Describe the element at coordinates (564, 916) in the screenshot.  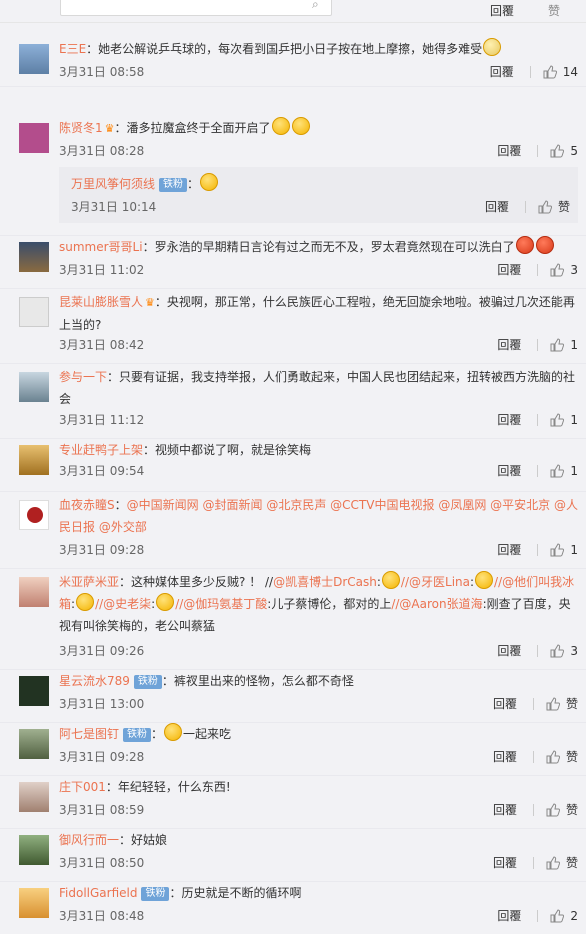
I see `like-button: 2` at that location.